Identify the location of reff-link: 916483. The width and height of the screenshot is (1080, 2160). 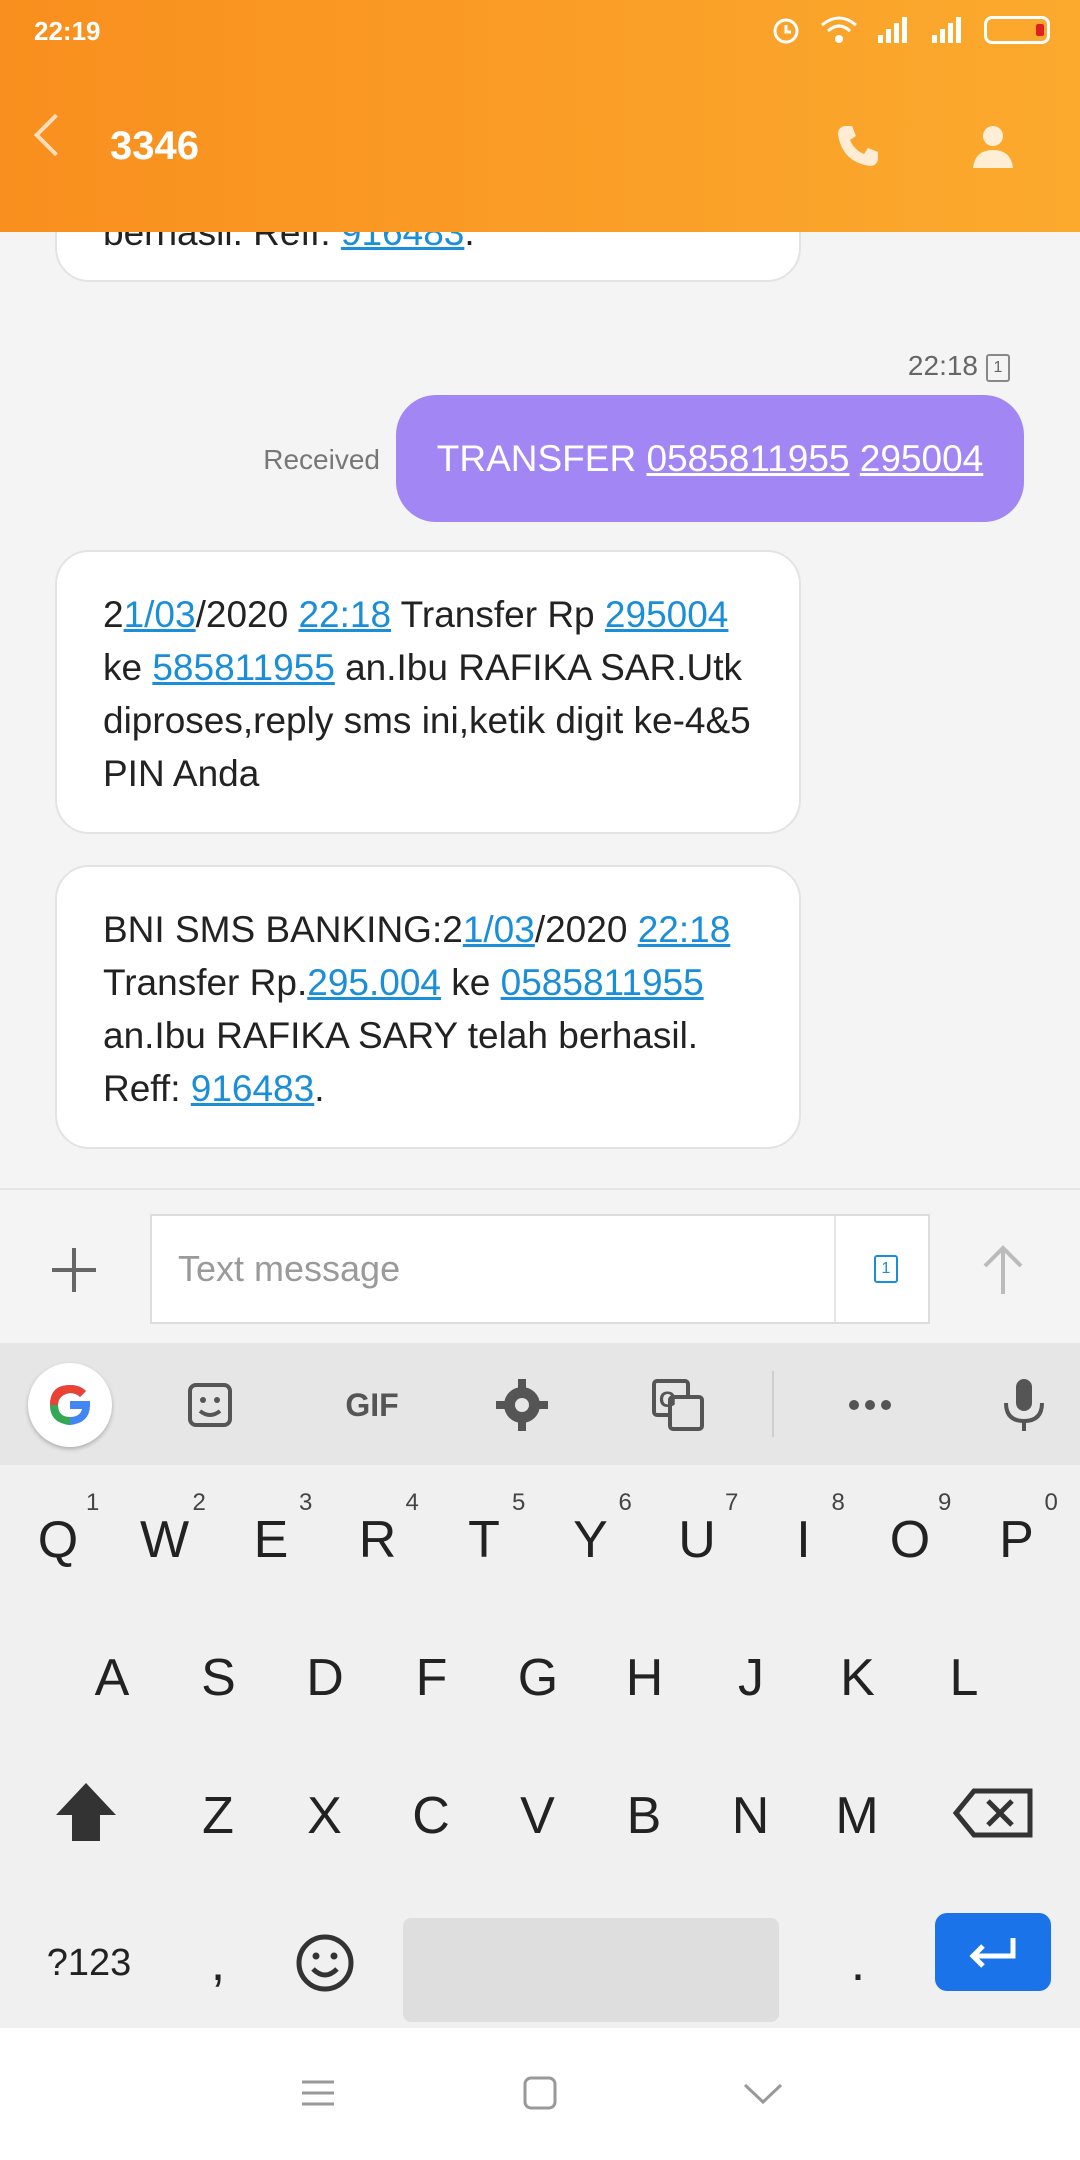
(402, 242).